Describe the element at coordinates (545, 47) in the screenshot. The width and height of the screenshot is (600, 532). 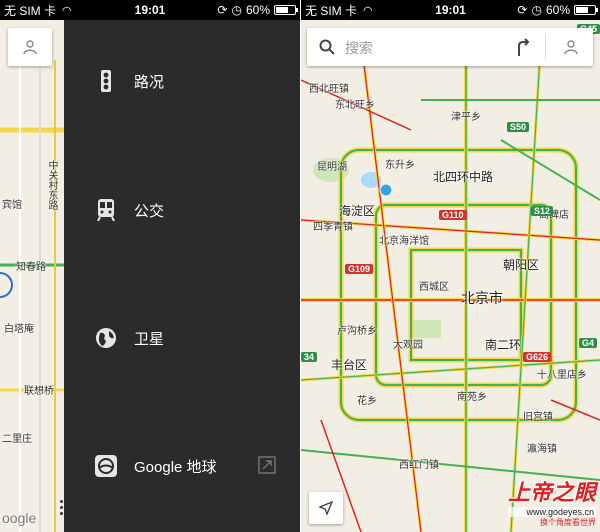
I see `separator` at that location.